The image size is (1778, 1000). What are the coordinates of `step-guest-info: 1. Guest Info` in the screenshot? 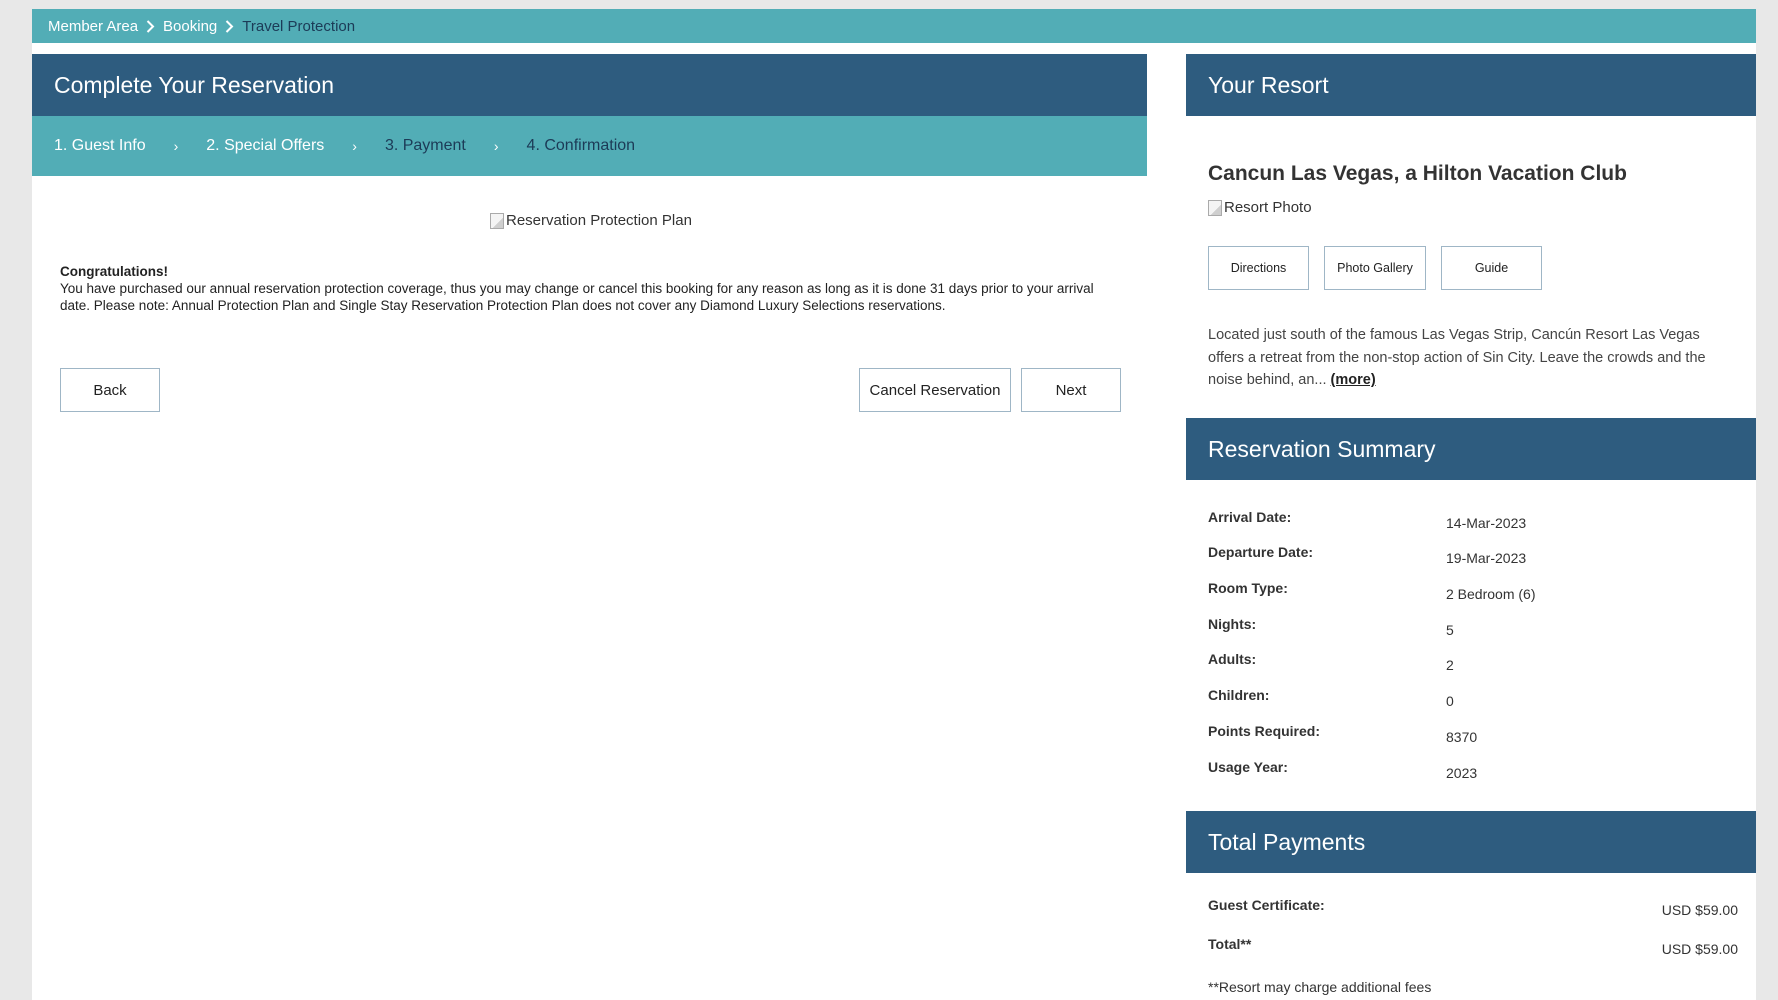 It's located at (100, 145).